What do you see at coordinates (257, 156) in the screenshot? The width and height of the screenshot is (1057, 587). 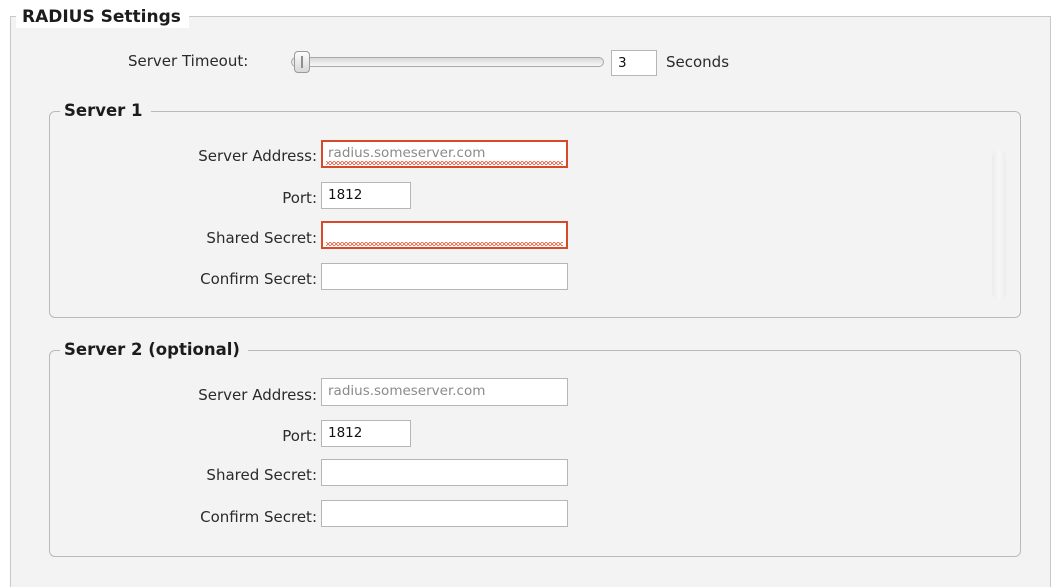 I see `server1-address-label: Server Address:` at bounding box center [257, 156].